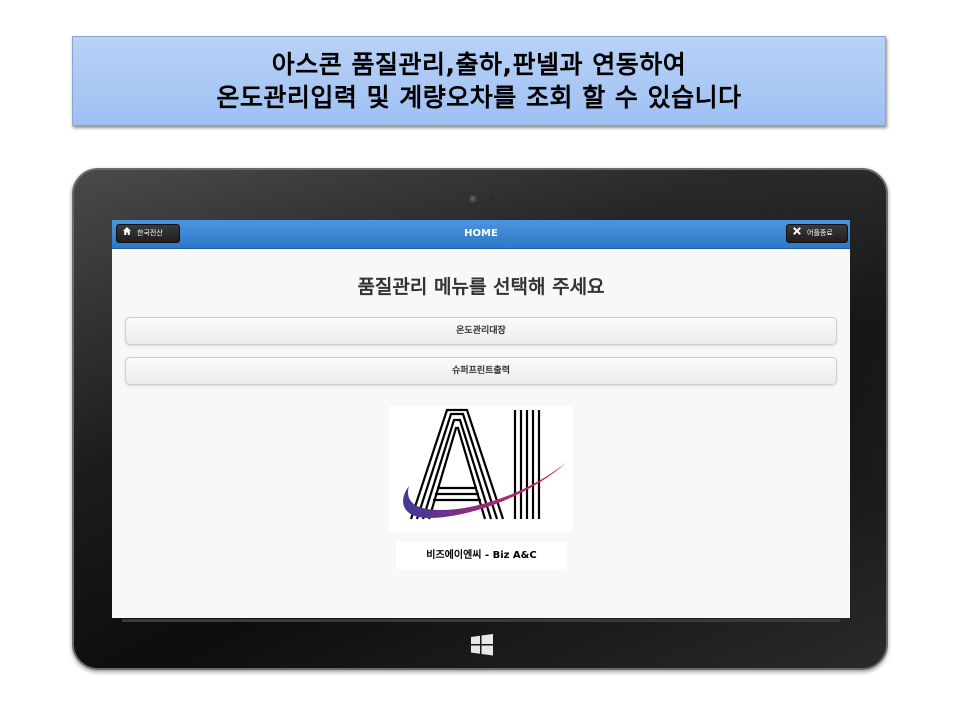 The width and height of the screenshot is (960, 720). I want to click on menu-heading: 품질관리 메뉴를 선택해 주세요, so click(481, 287).